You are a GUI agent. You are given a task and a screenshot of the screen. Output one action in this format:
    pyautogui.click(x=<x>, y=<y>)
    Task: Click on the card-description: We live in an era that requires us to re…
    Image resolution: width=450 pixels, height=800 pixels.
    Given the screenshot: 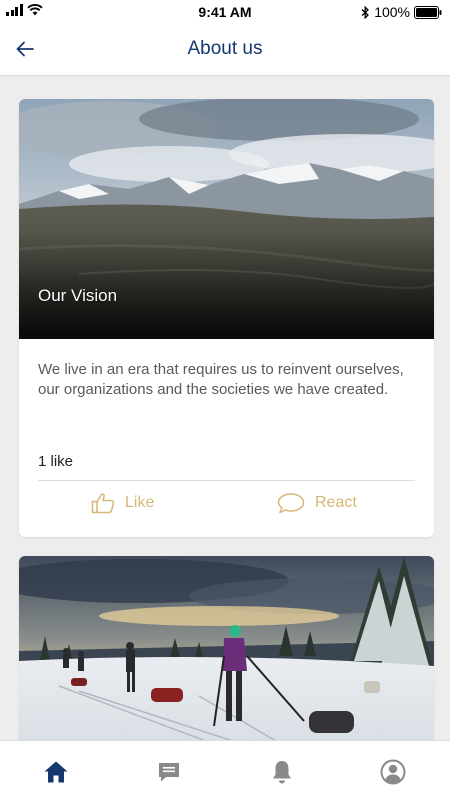 What is the action you would take?
    pyautogui.click(x=221, y=379)
    